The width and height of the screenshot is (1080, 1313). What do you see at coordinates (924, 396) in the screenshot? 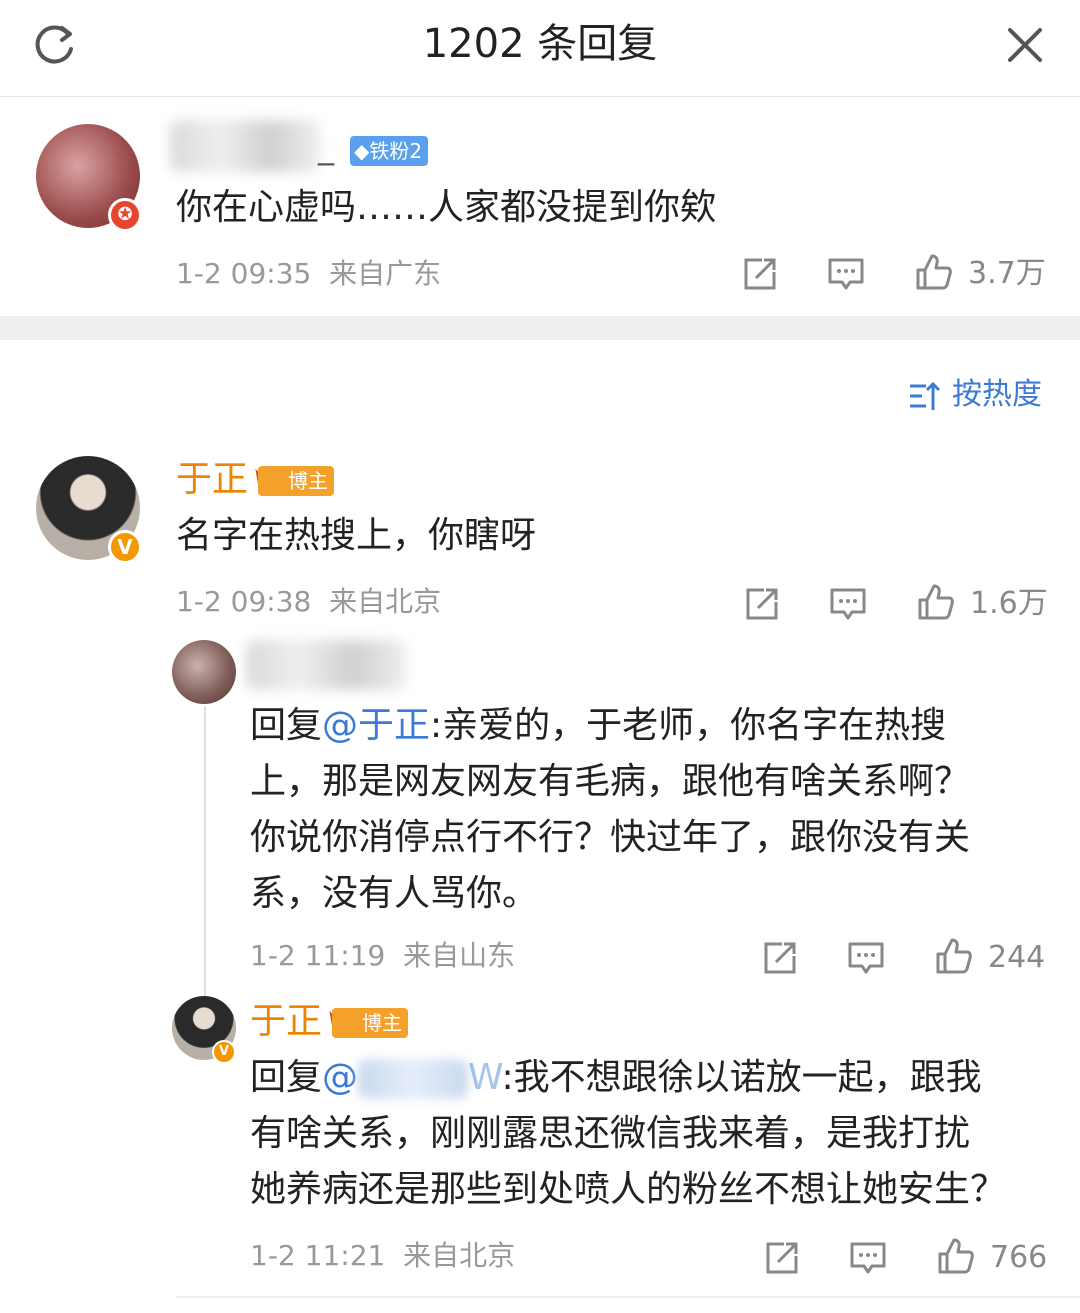
I see `sort-icon` at bounding box center [924, 396].